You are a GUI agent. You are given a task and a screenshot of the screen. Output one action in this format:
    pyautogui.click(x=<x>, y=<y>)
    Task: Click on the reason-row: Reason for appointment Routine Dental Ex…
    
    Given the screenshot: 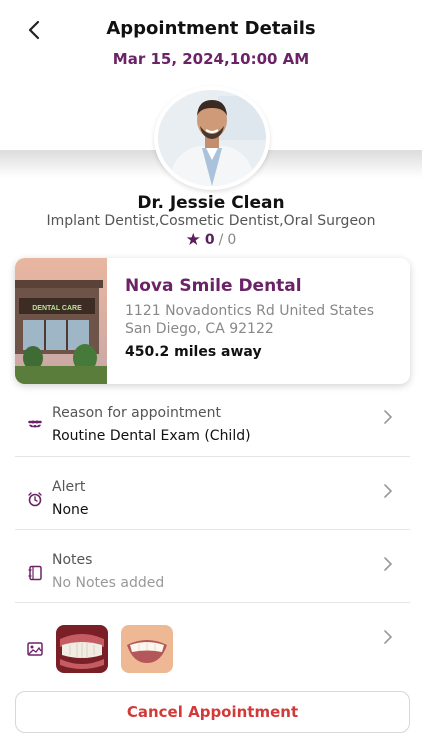 What is the action you would take?
    pyautogui.click(x=212, y=426)
    